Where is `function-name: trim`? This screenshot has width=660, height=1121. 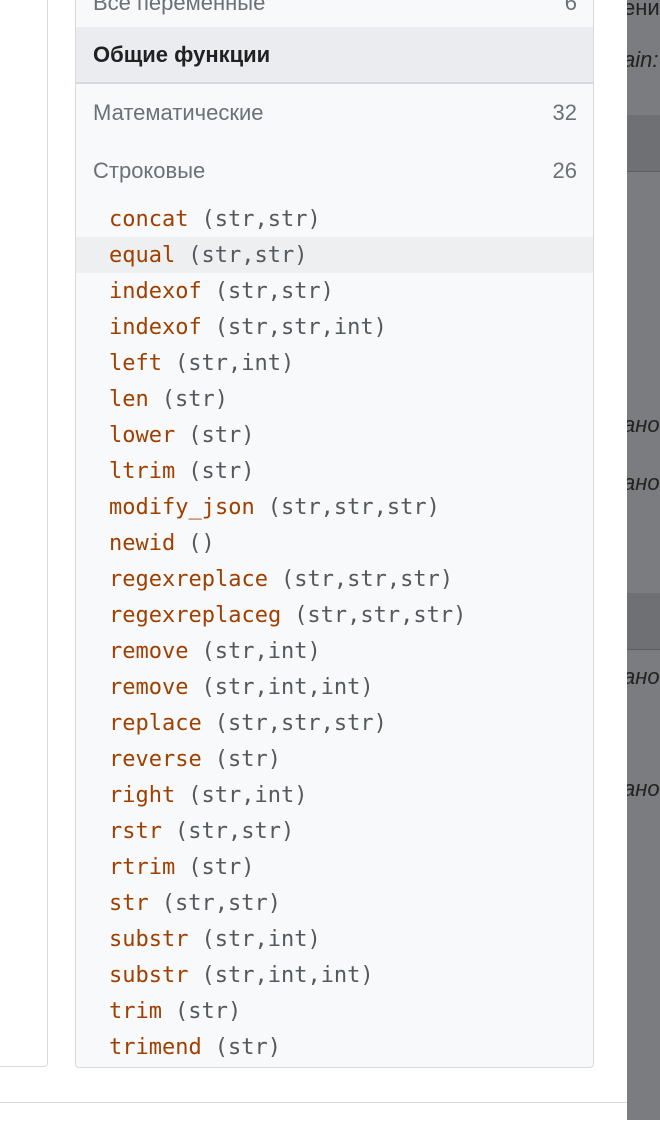 function-name: trim is located at coordinates (135, 1011).